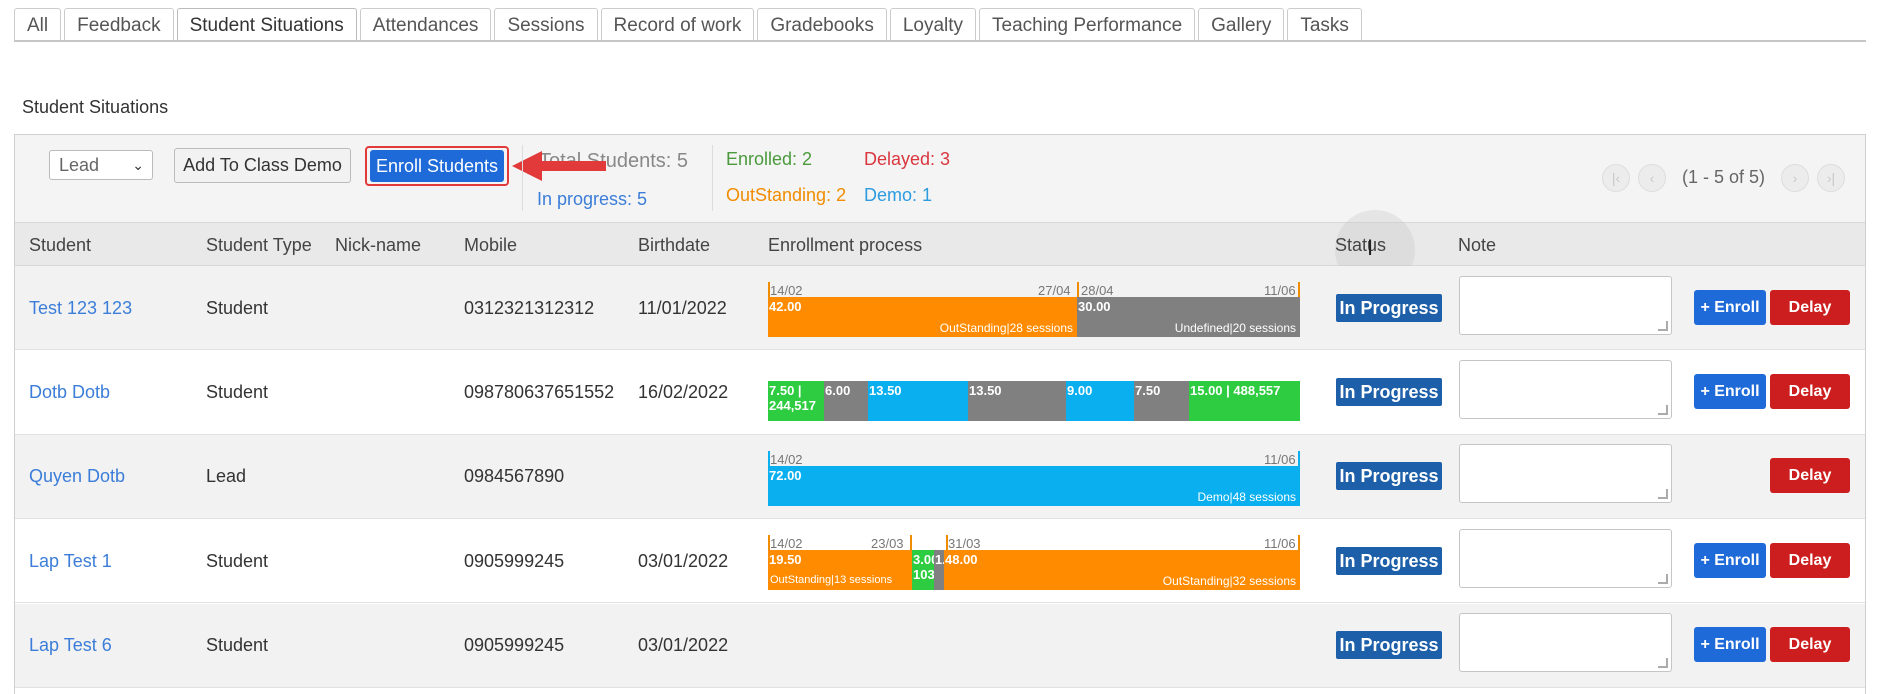  What do you see at coordinates (831, 580) in the screenshot?
I see `segment-note: OutStanding|13 sessions` at bounding box center [831, 580].